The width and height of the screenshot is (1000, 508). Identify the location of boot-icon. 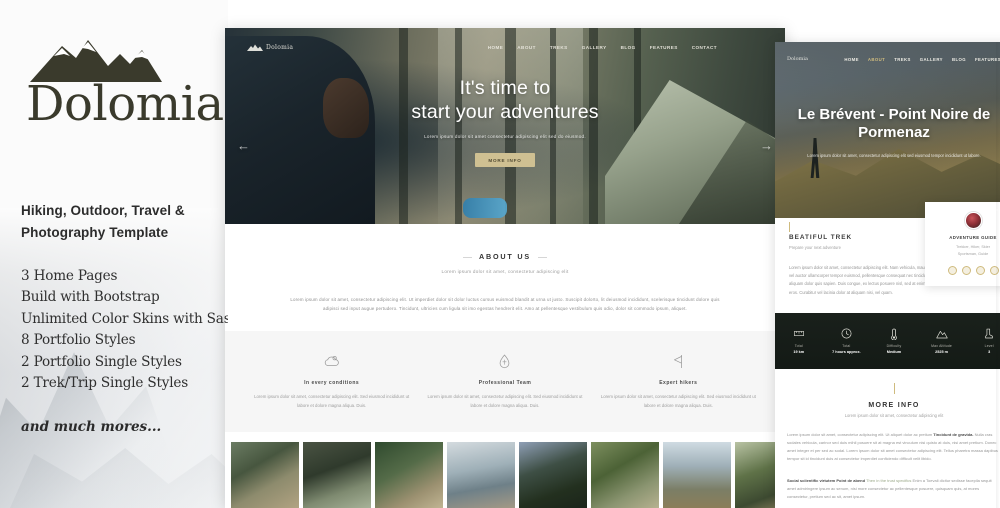
(989, 333).